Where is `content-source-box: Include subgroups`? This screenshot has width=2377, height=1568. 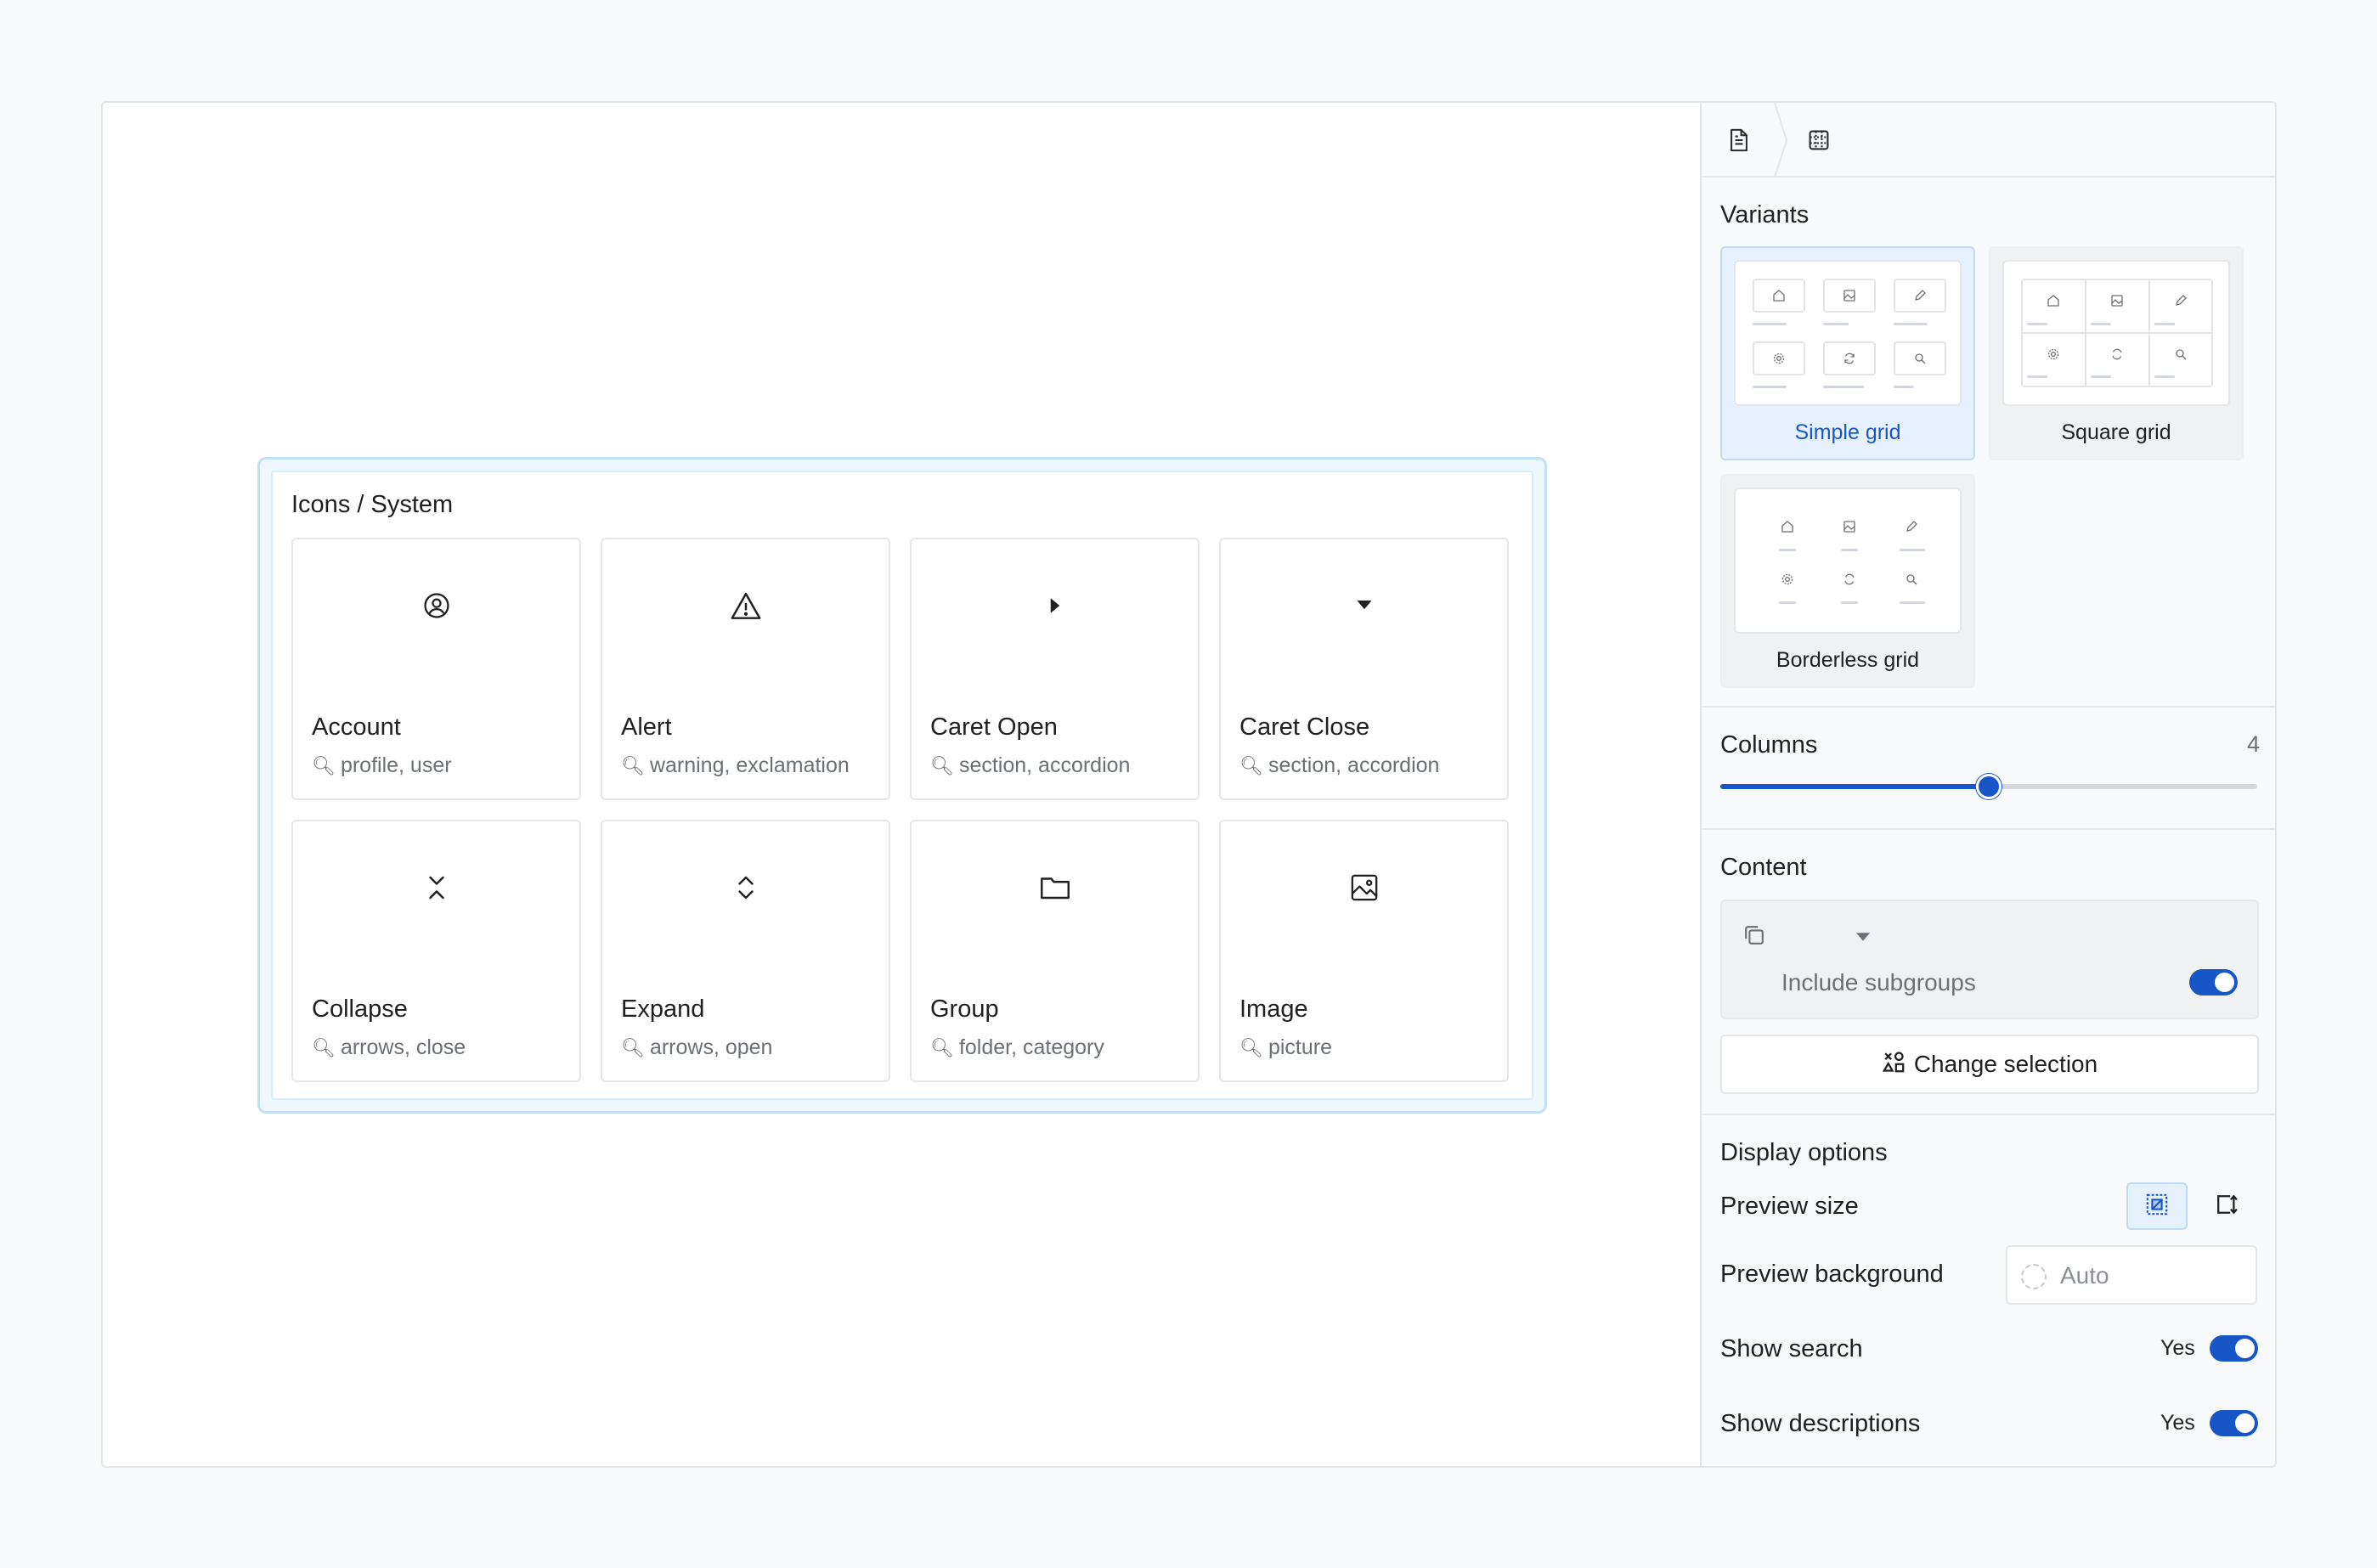
content-source-box: Include subgroups is located at coordinates (1989, 959).